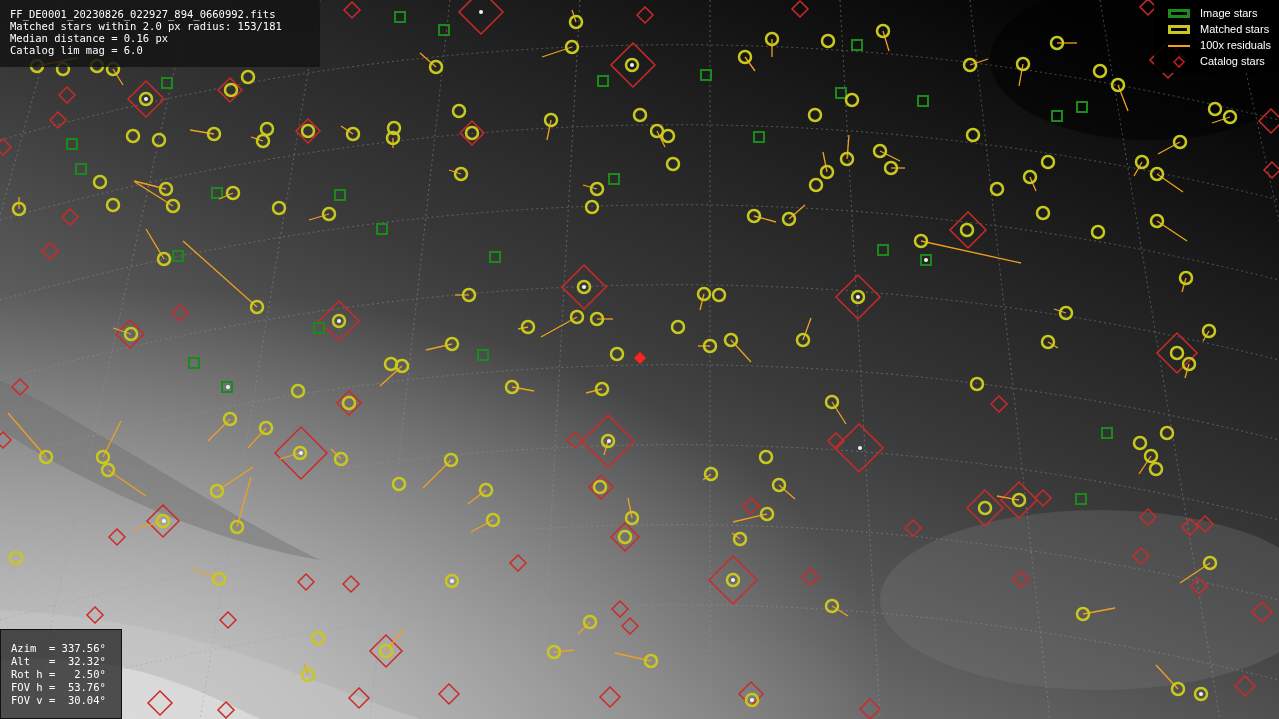 This screenshot has width=1279, height=719. I want to click on legend-label: Matched stars, so click(1235, 30).